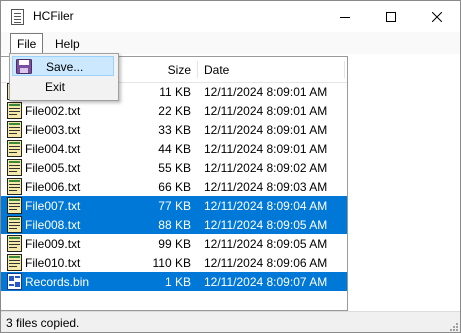 The width and height of the screenshot is (461, 333). Describe the element at coordinates (55, 87) in the screenshot. I see `menu-item-label: Exit` at that location.